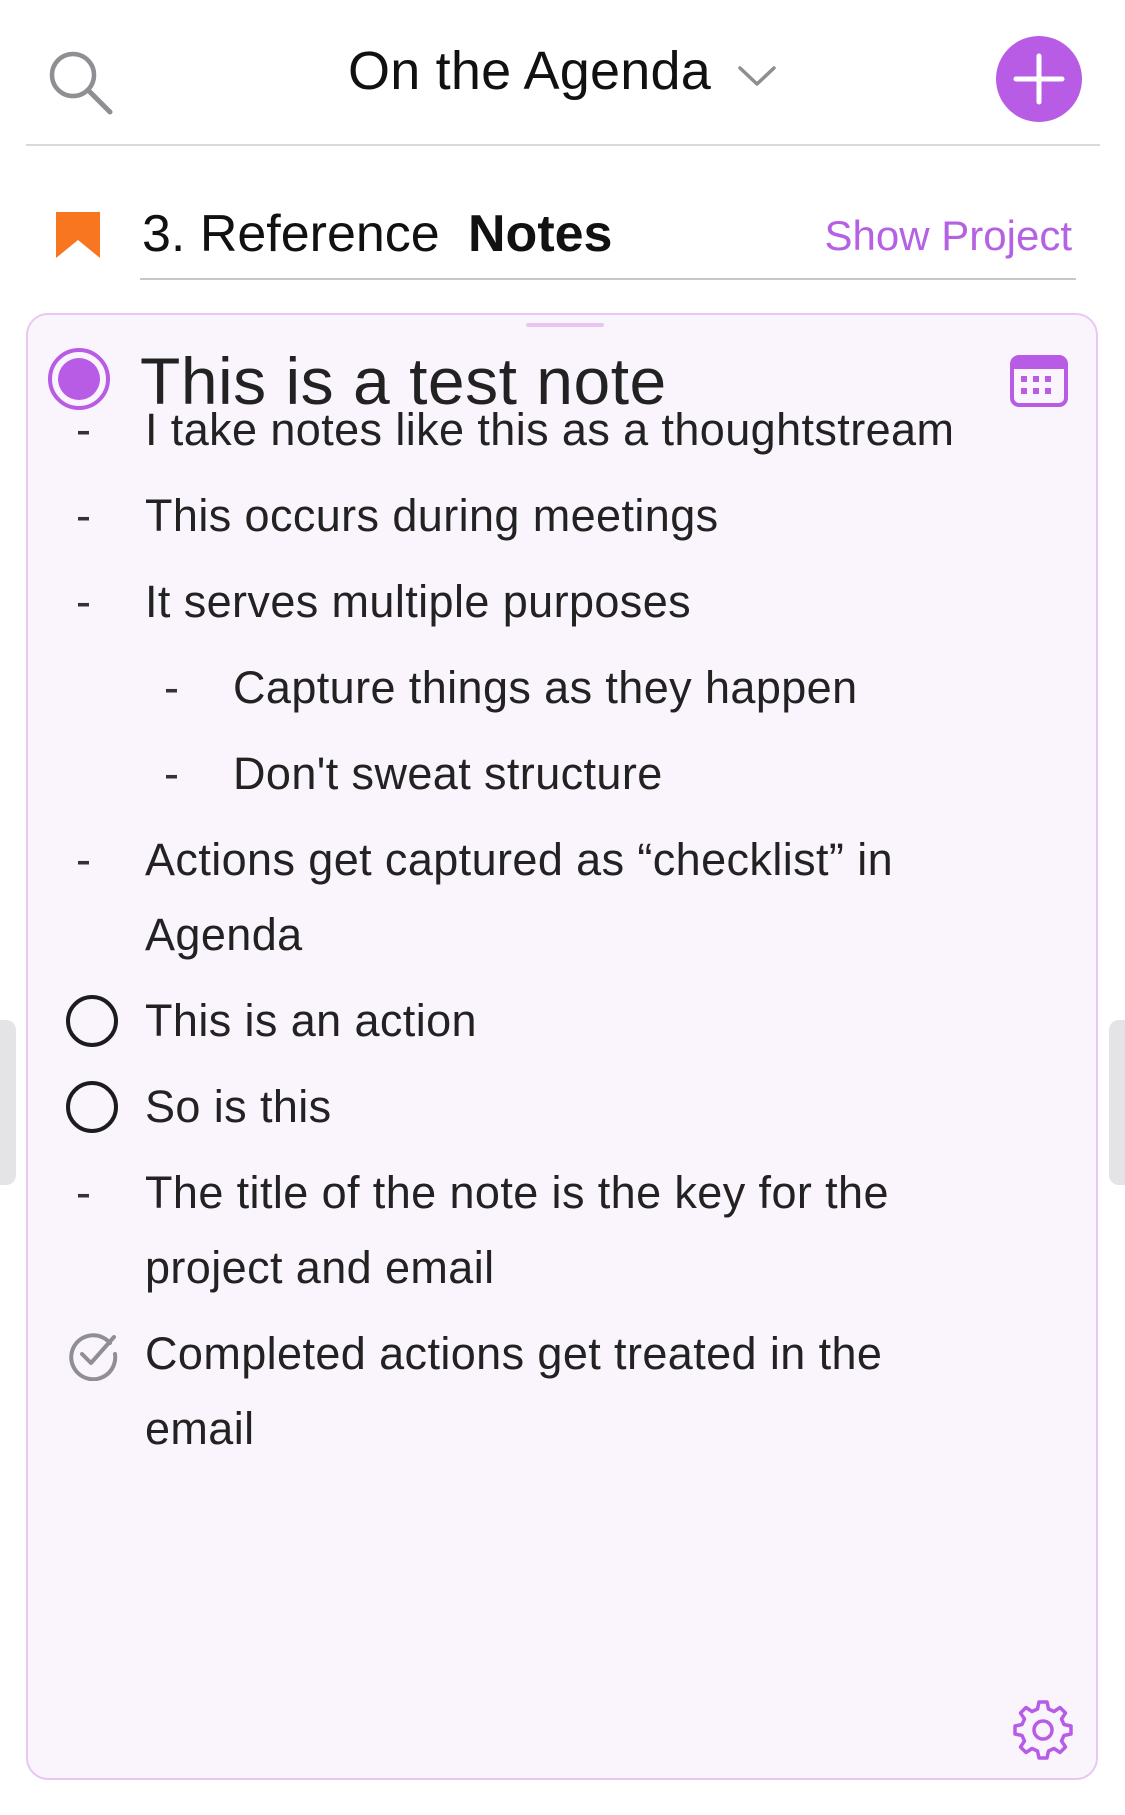 This screenshot has width=1125, height=1815. I want to click on action-text: Completed actions get treated in the, so click(513, 1354).